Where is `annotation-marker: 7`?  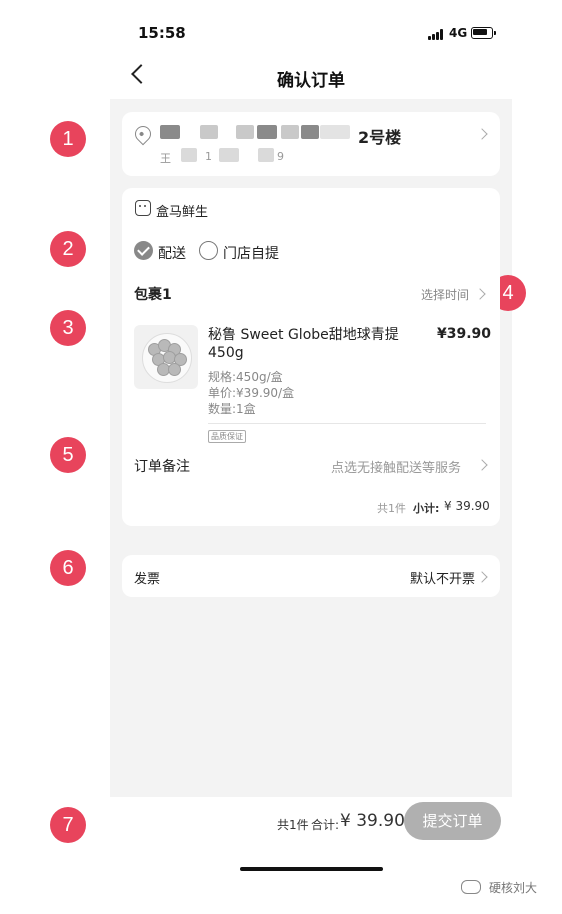
annotation-marker: 7 is located at coordinates (68, 825).